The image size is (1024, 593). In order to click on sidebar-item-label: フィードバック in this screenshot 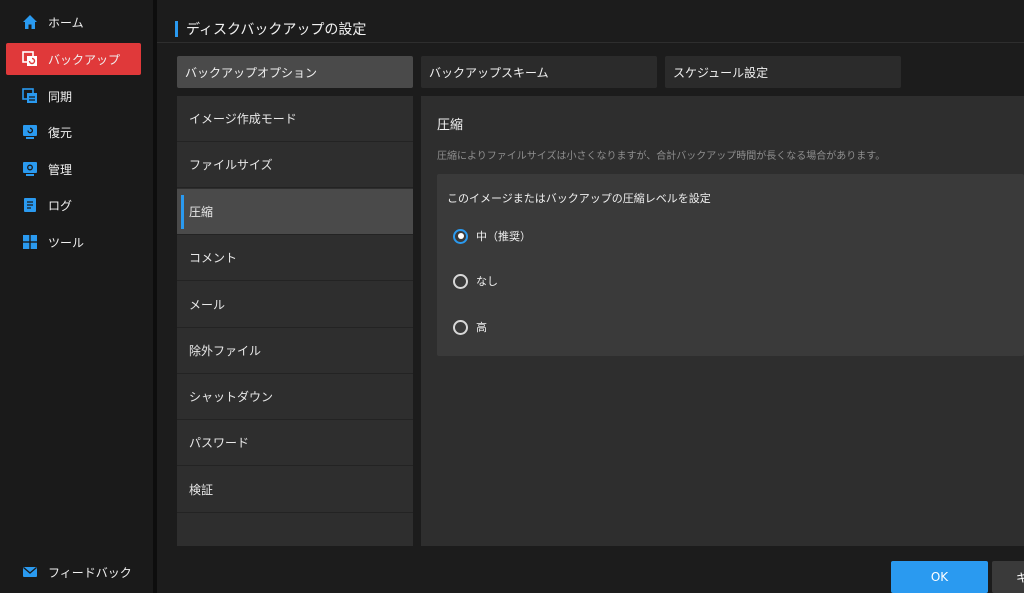, I will do `click(90, 572)`.